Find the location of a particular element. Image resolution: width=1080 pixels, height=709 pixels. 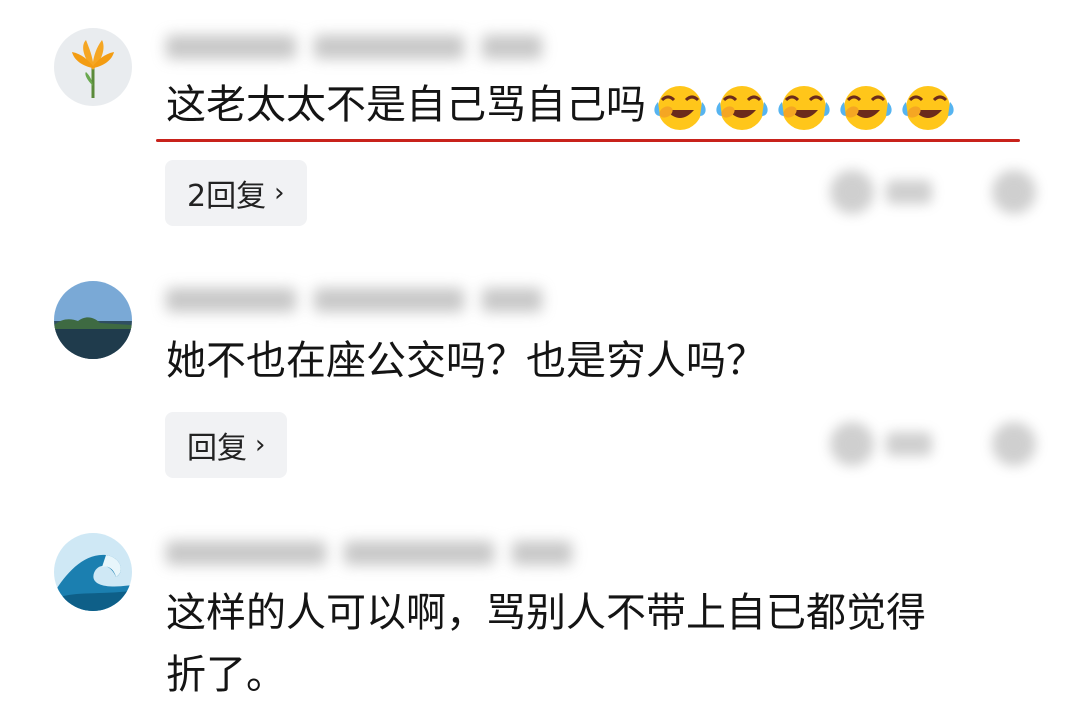

comment-text: 这样的人可以啊，骂别人不带上自已都觉得 折了。 is located at coordinates (546, 644).